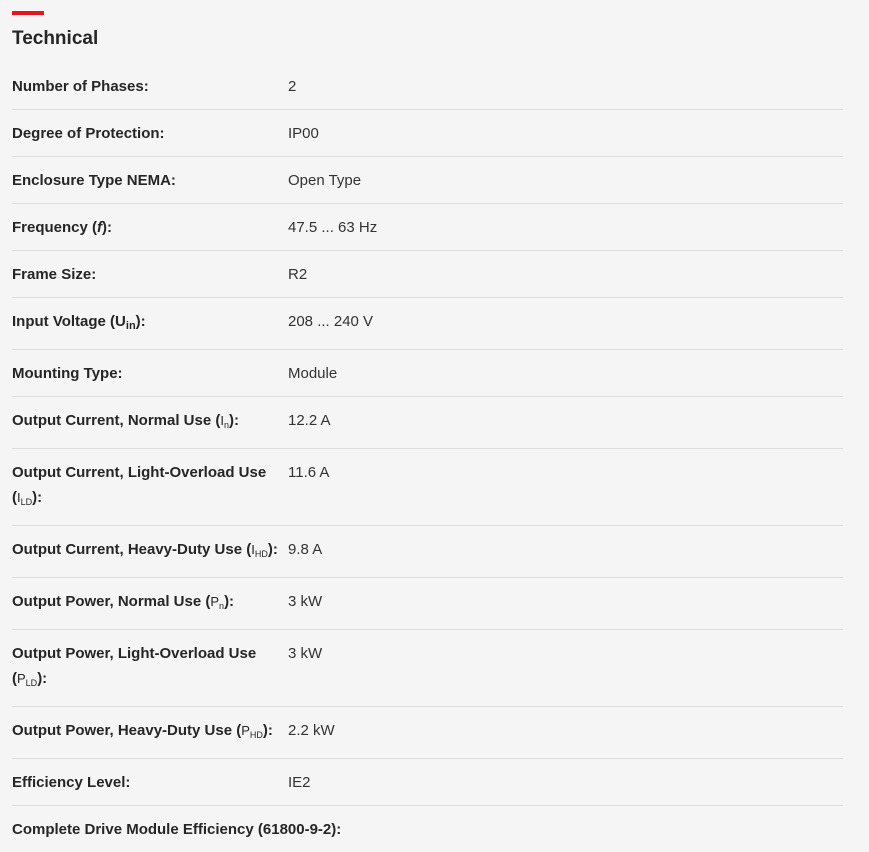  What do you see at coordinates (309, 472) in the screenshot?
I see `spec-value: 11.6 A` at bounding box center [309, 472].